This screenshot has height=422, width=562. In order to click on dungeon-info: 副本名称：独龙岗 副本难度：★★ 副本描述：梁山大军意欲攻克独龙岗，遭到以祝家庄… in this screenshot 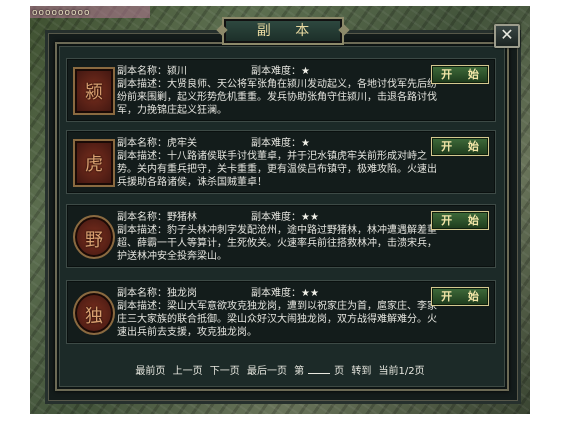, I will do `click(277, 313)`.